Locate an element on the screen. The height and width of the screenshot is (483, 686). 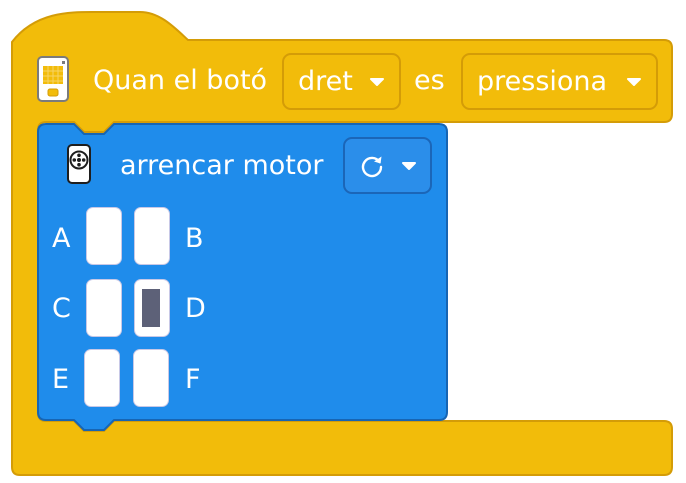
port-a-toggle is located at coordinates (104, 236).